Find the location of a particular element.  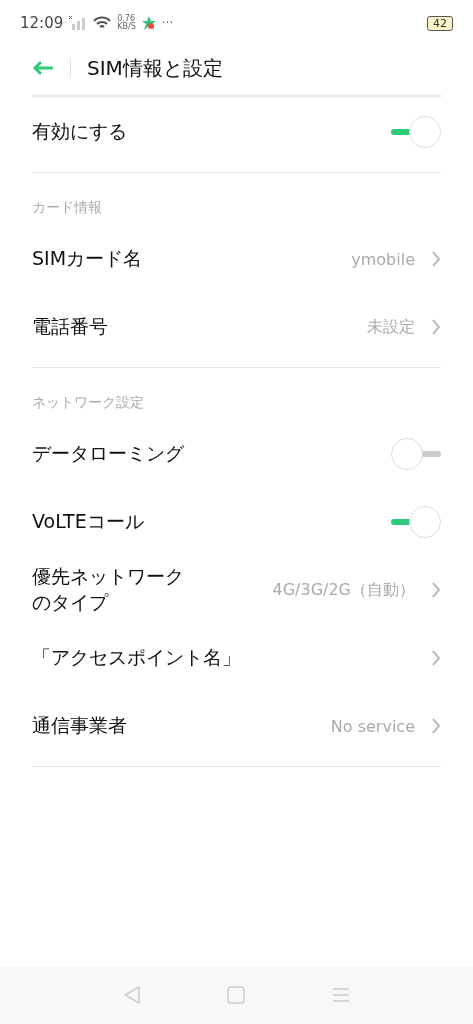

setting-value: 4G/3G/2G（自動） is located at coordinates (343, 590).